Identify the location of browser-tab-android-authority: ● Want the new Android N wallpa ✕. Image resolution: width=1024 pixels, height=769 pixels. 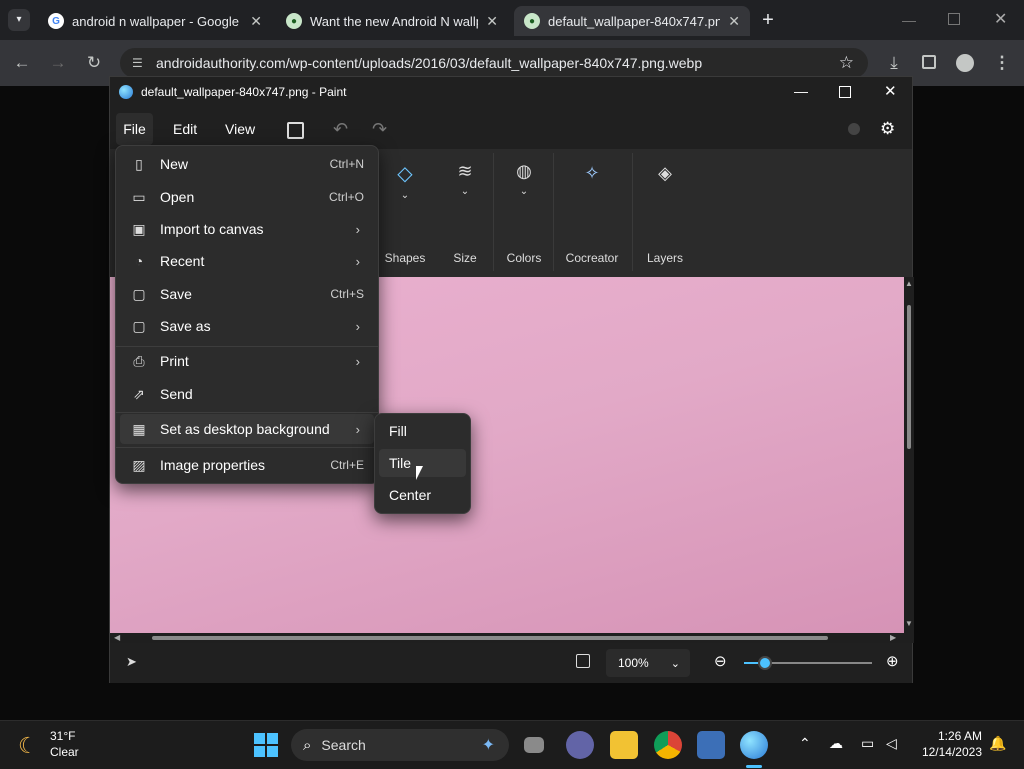
(392, 21).